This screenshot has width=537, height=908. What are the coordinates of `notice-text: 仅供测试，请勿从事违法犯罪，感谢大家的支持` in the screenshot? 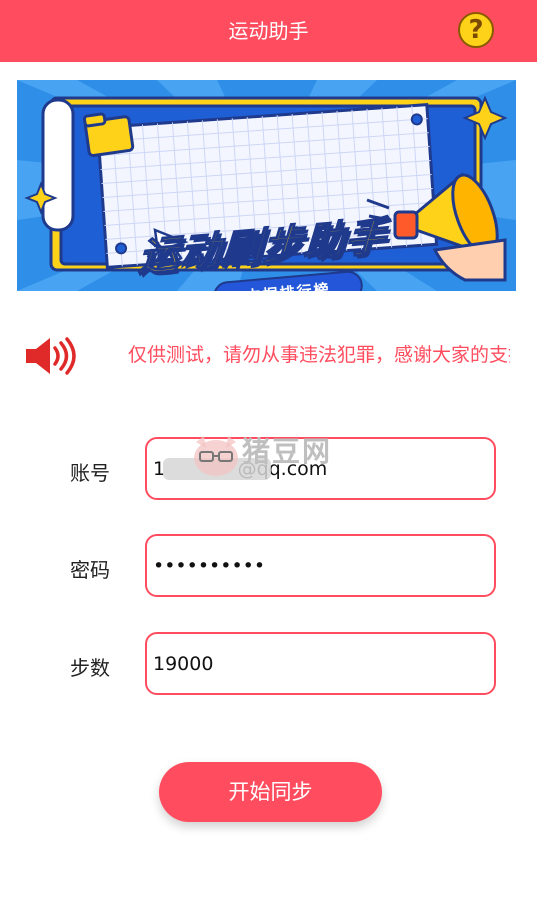 It's located at (319, 355).